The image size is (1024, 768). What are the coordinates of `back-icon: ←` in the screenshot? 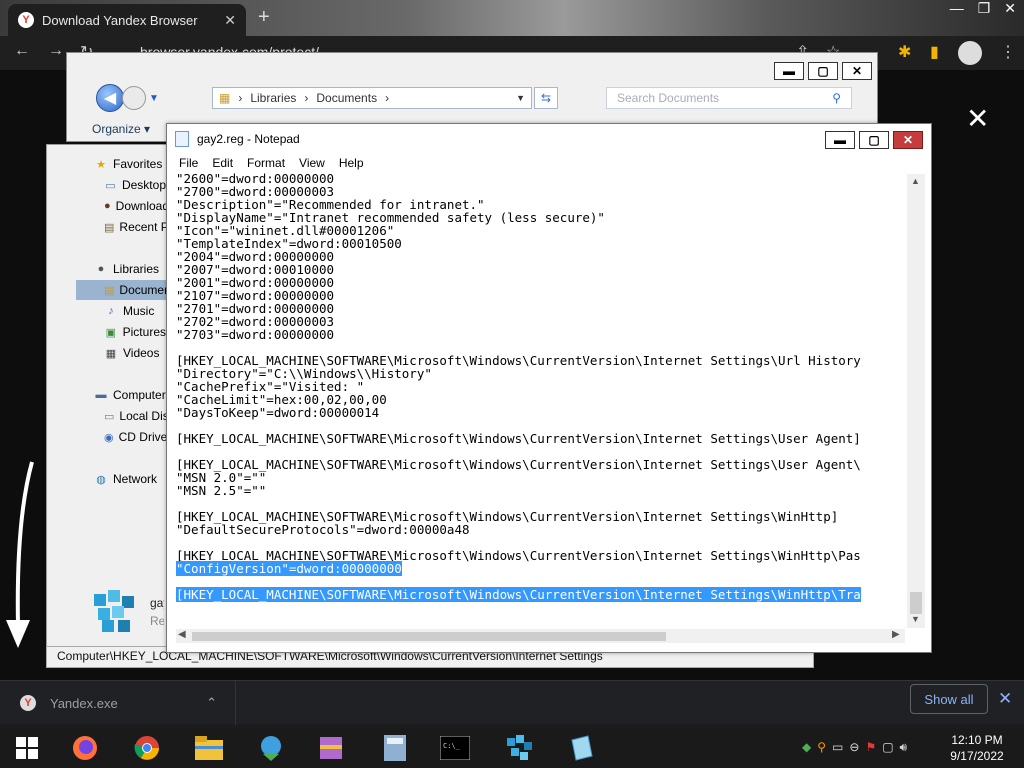 It's located at (22, 51).